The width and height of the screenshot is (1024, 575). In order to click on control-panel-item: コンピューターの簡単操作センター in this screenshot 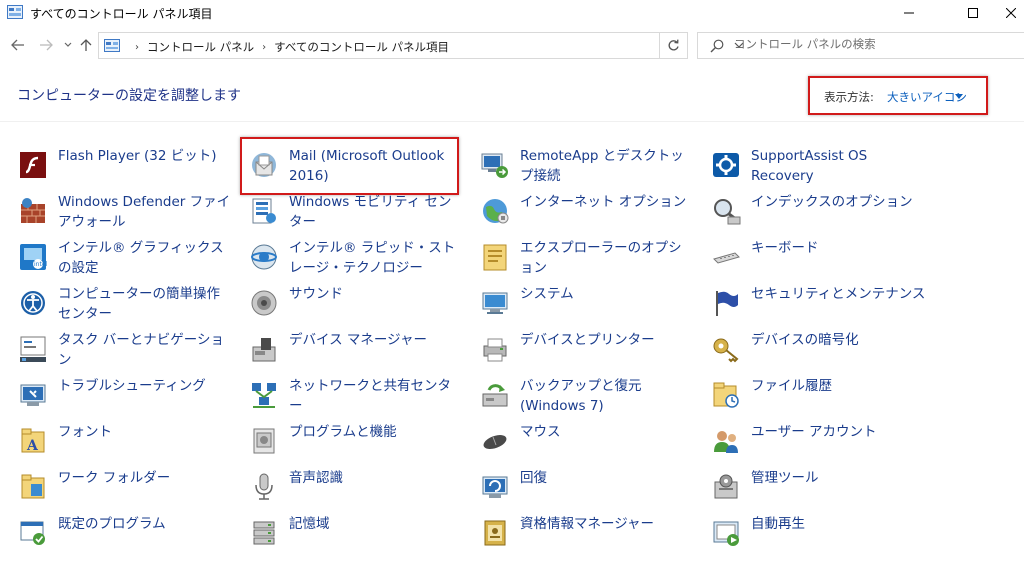, I will do `click(122, 301)`.